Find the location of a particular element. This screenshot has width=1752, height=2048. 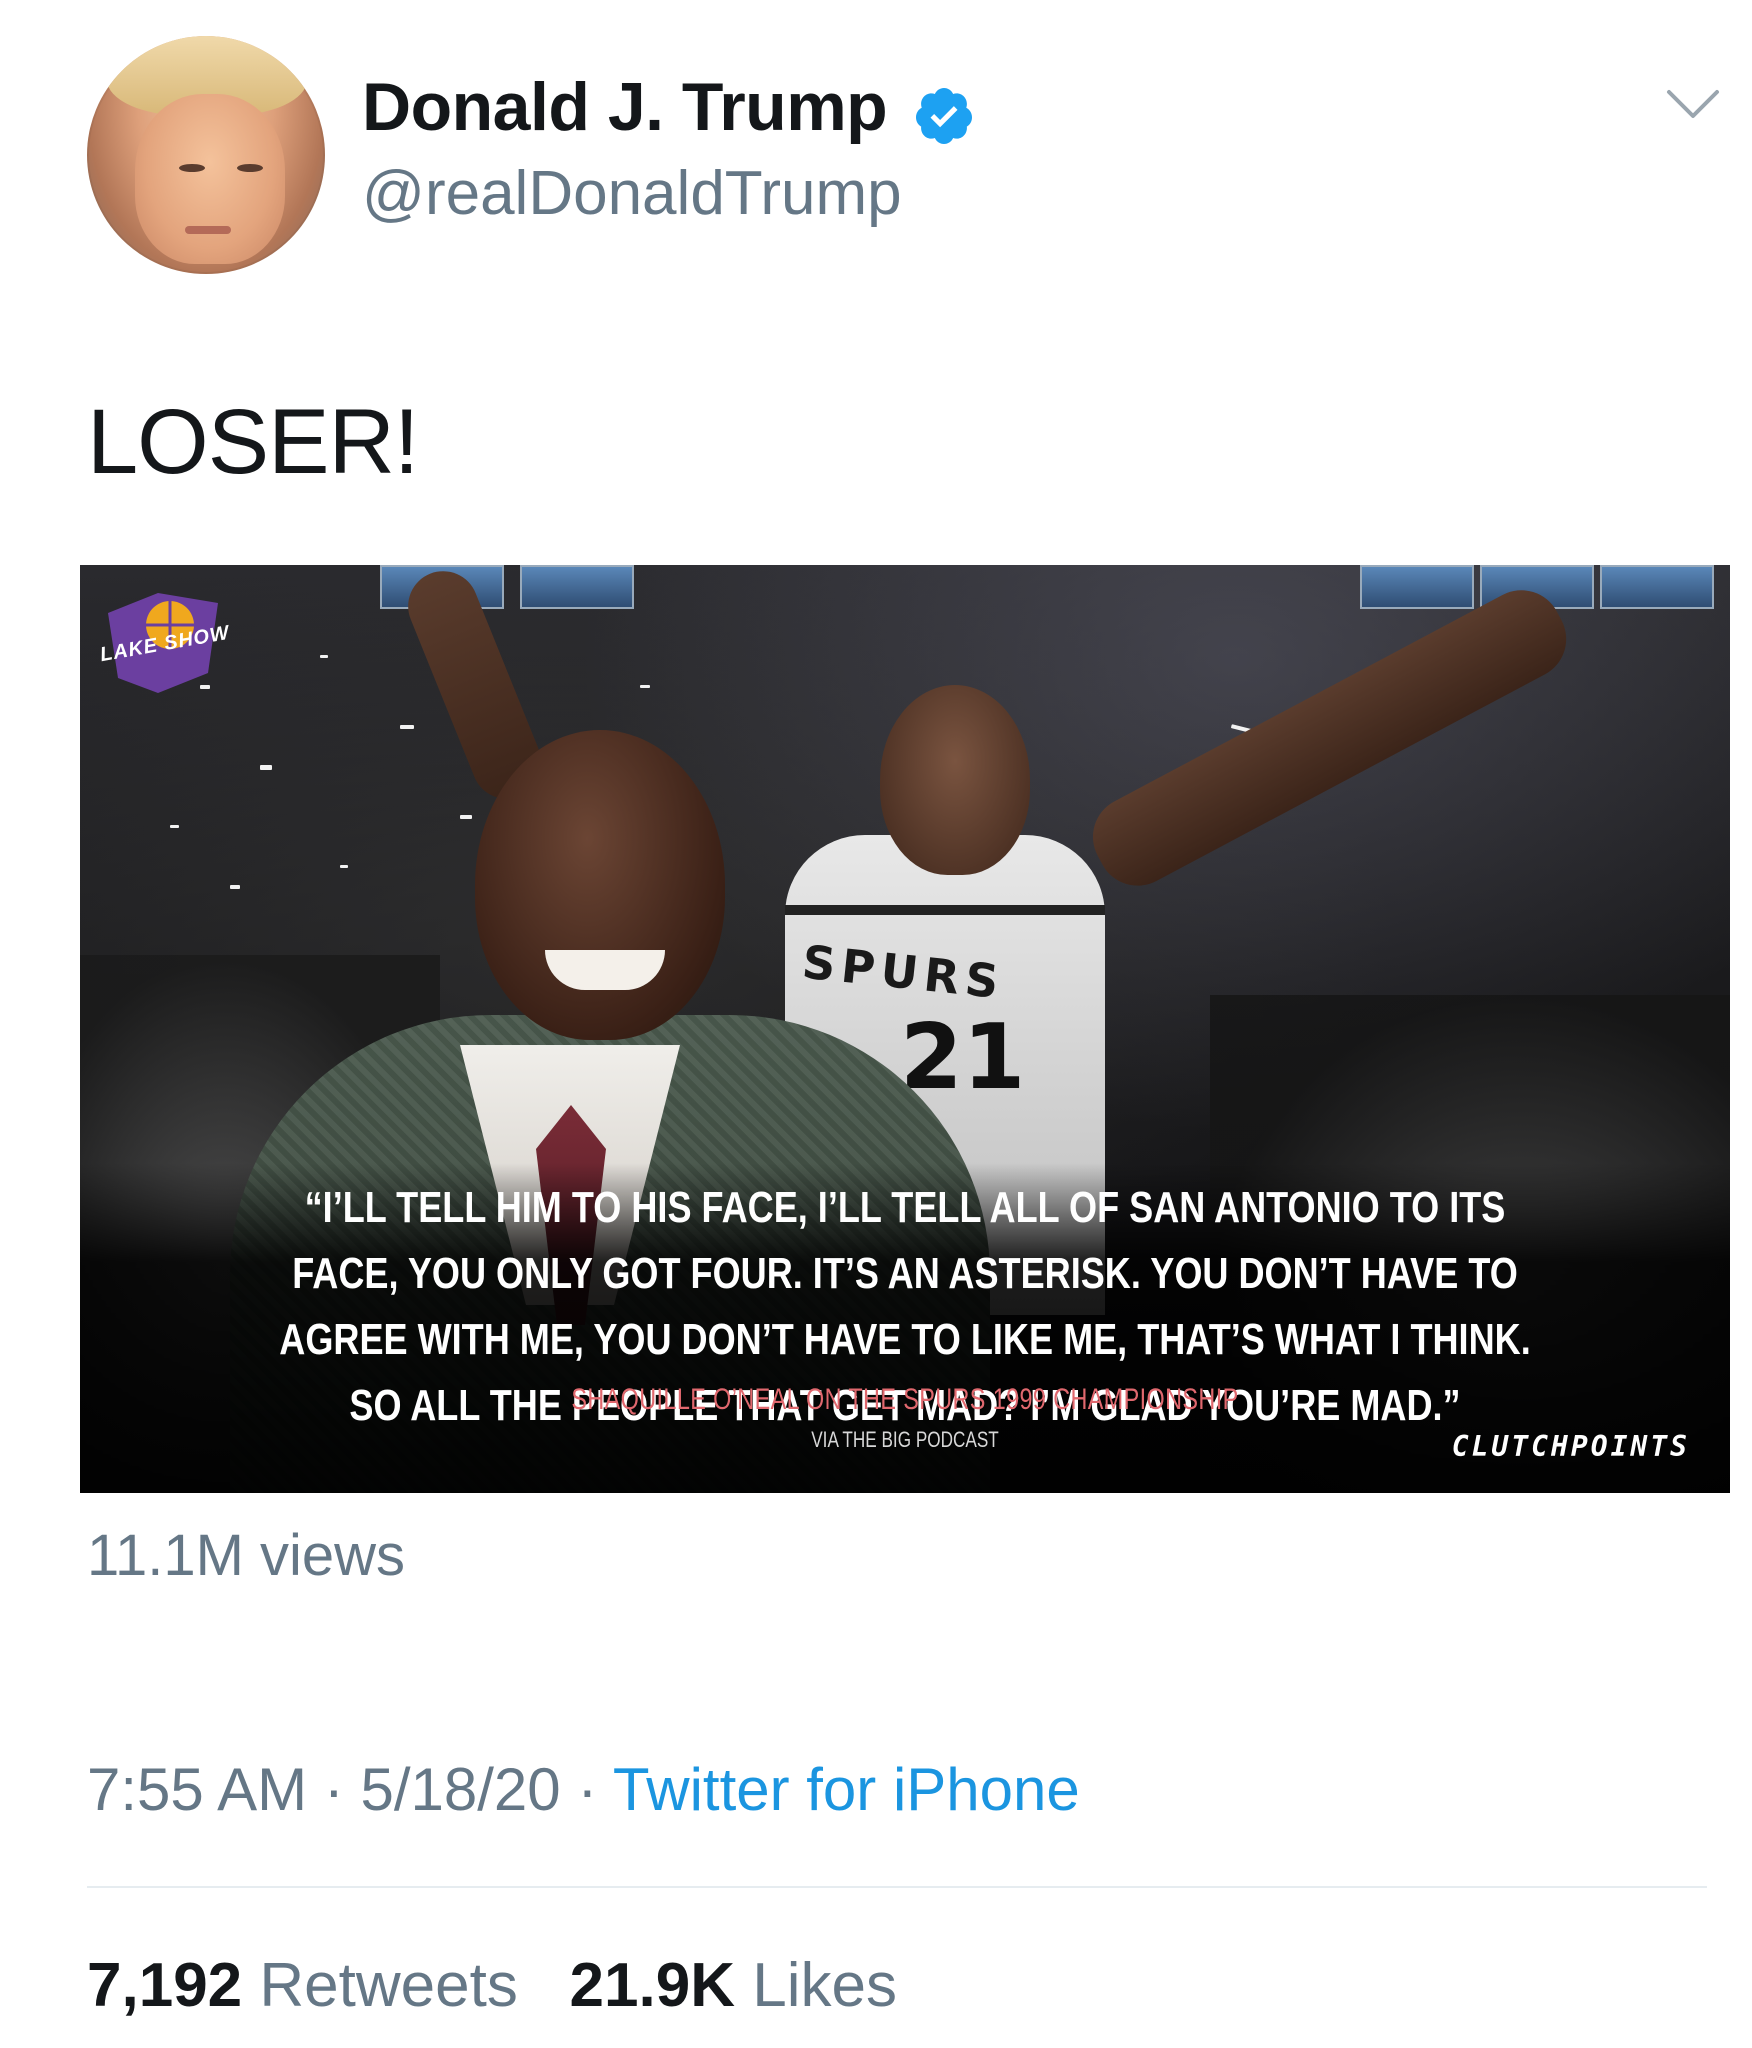

tweet-metadata: 7:55 AM · 5/18/20 · Twitter for iPhone is located at coordinates (583, 1789).